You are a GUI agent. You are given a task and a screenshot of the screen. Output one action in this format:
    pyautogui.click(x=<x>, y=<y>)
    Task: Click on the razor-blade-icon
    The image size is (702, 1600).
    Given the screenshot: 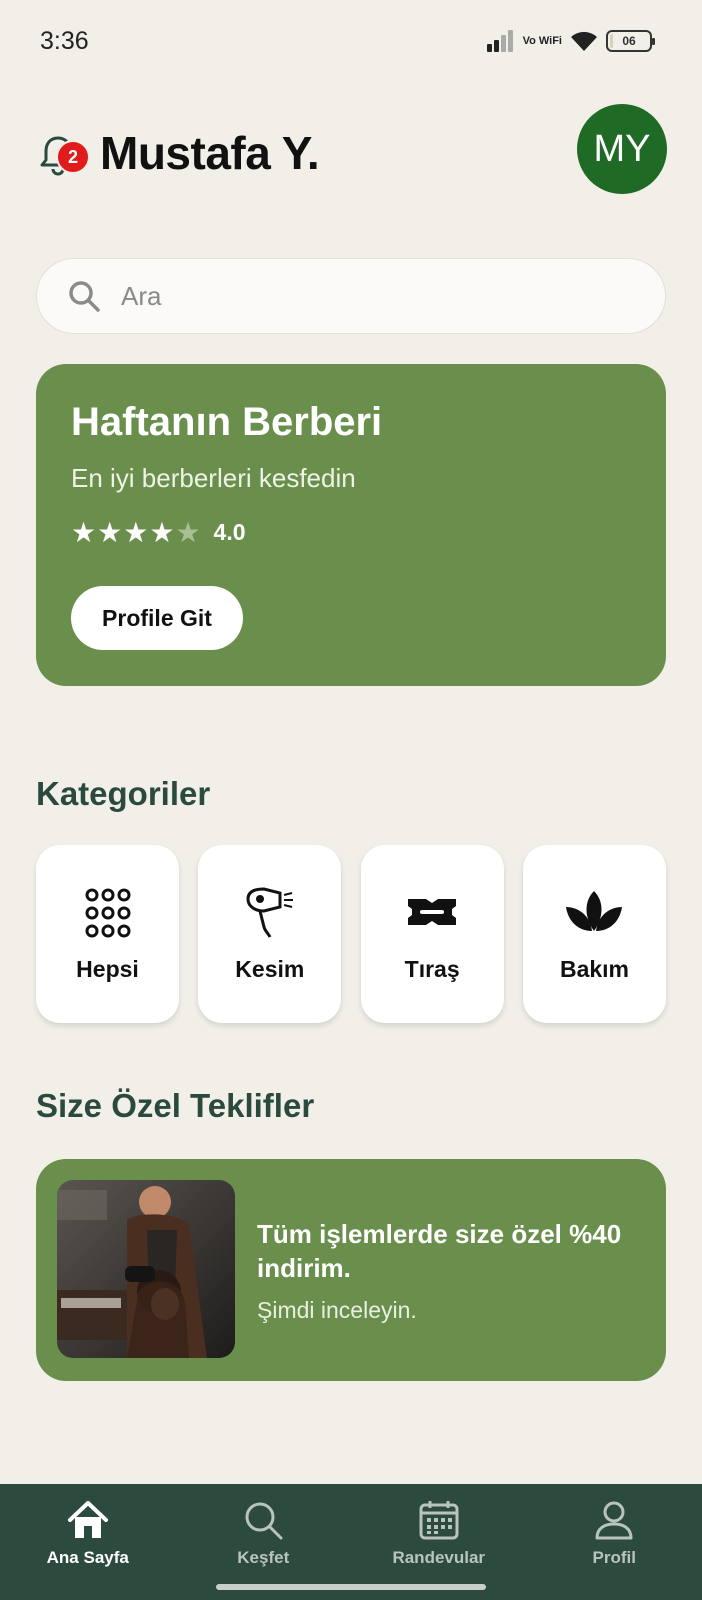 What is the action you would take?
    pyautogui.click(x=432, y=912)
    